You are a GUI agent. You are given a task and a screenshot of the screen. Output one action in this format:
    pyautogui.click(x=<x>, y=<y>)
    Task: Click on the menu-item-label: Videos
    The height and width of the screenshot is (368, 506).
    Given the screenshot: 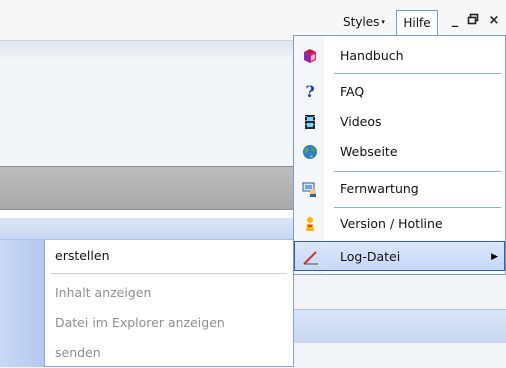 What is the action you would take?
    pyautogui.click(x=361, y=121)
    